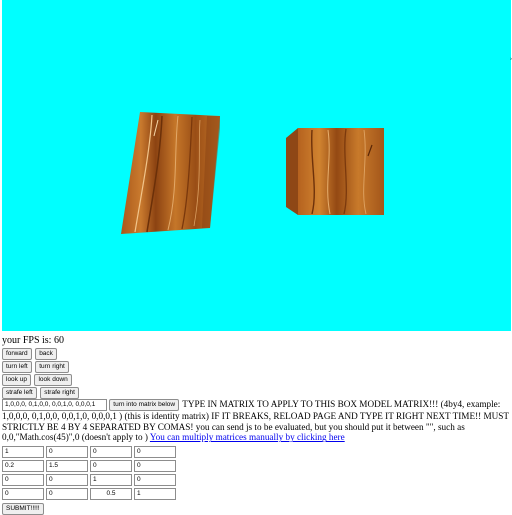 Image resolution: width=512 pixels, height=515 pixels. What do you see at coordinates (59, 393) in the screenshot?
I see `strafe-right-button: strafe right` at bounding box center [59, 393].